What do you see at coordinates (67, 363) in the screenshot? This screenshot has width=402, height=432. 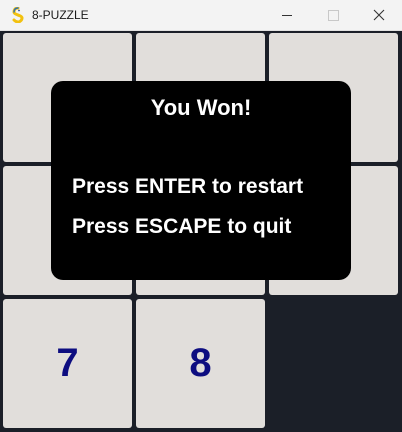 I see `tile-7: 7` at bounding box center [67, 363].